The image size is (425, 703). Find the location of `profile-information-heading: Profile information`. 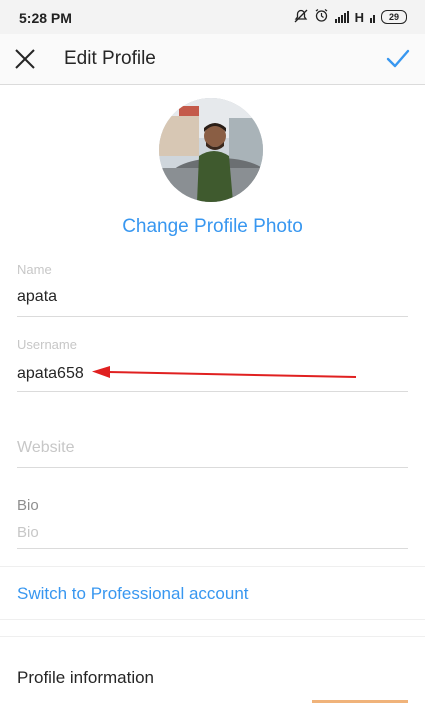

profile-information-heading: Profile information is located at coordinates (86, 677).